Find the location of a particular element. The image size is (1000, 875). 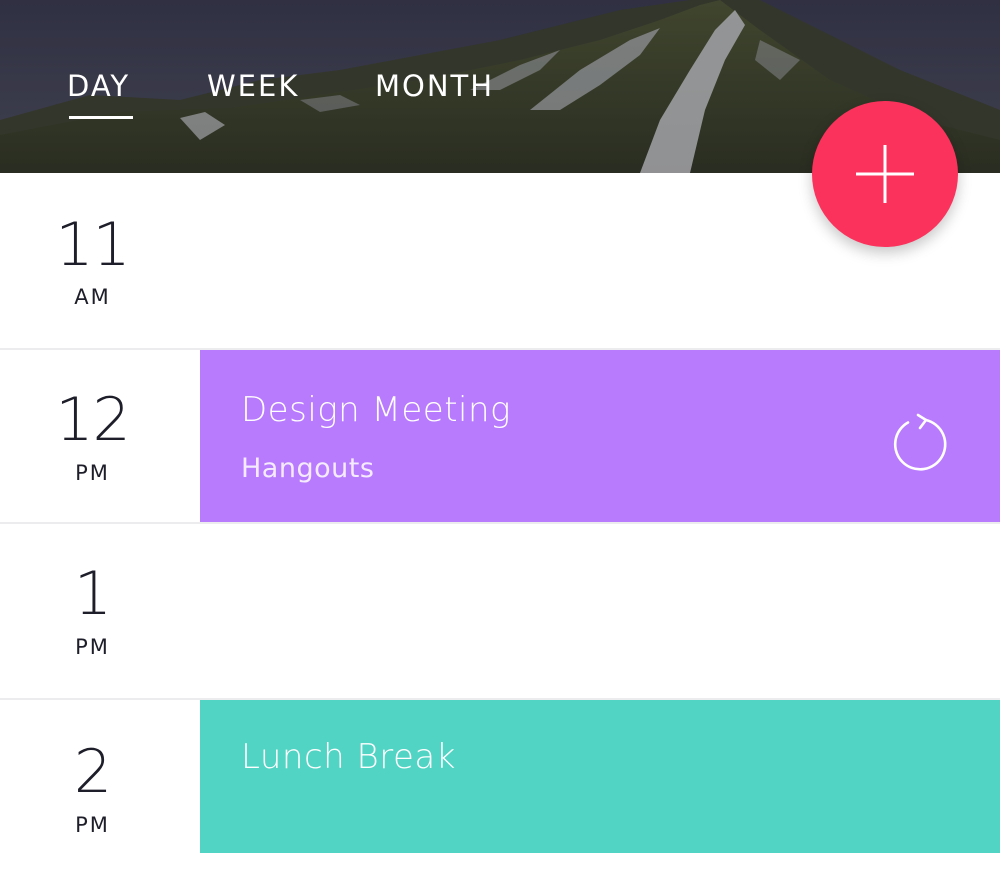

repeat-icon is located at coordinates (920, 444).